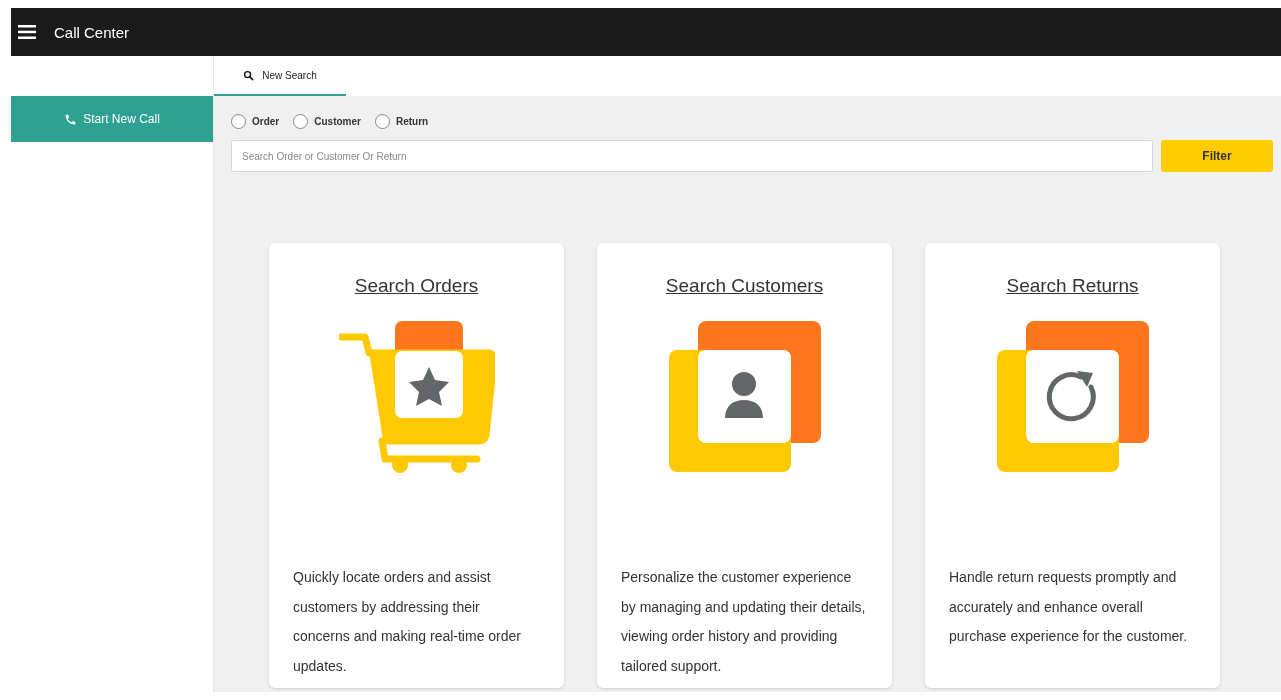 The image size is (1281, 700). What do you see at coordinates (1072, 397) in the screenshot?
I see `refresh-card-icon` at bounding box center [1072, 397].